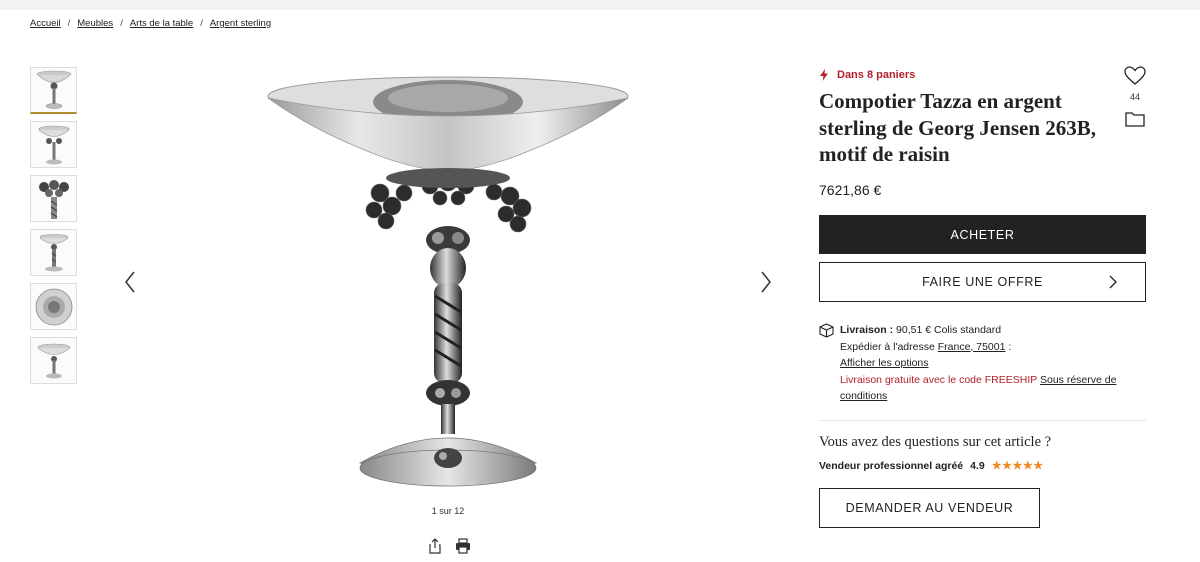  What do you see at coordinates (1010, 346) in the screenshot?
I see `ship-to-suffix: :` at bounding box center [1010, 346].